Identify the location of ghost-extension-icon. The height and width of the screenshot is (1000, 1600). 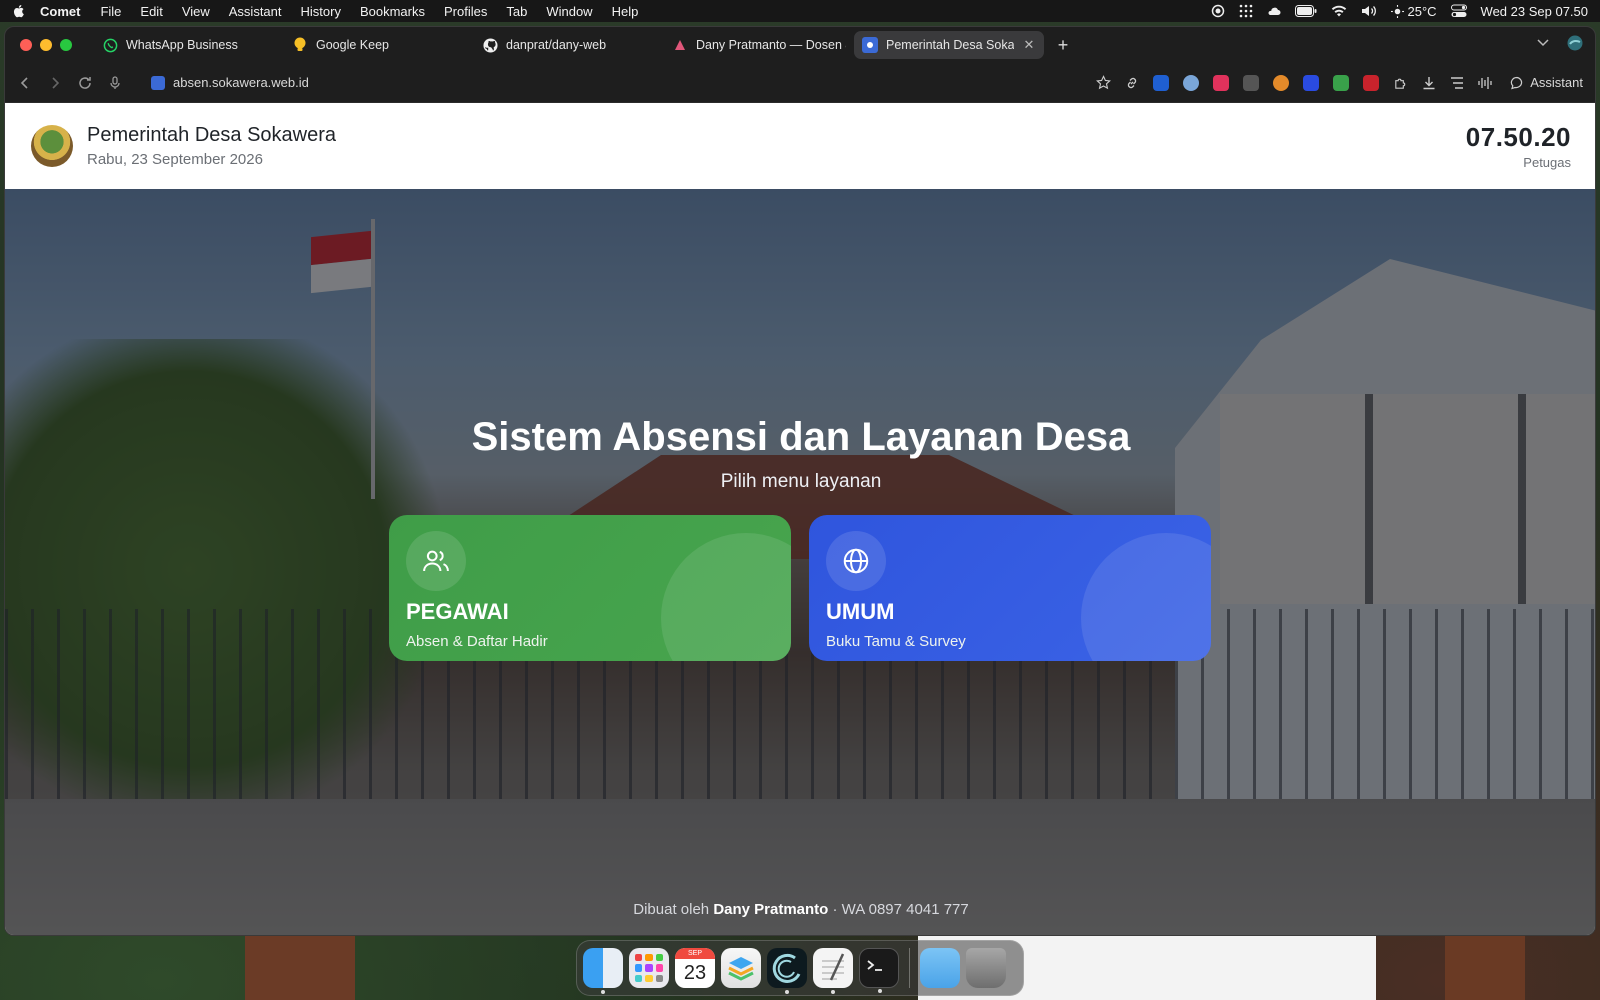
(1191, 82).